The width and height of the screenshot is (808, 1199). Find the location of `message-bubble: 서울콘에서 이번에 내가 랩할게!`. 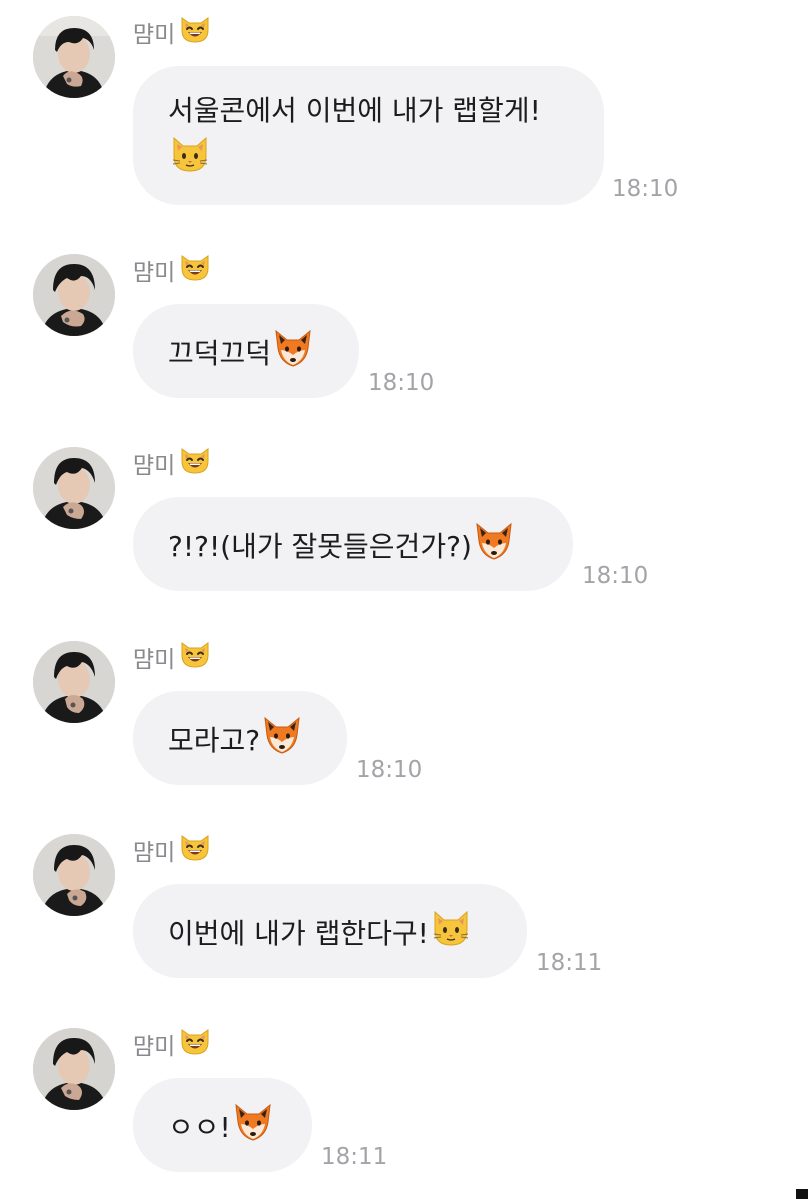

message-bubble: 서울콘에서 이번에 내가 랩할게! is located at coordinates (368, 135).